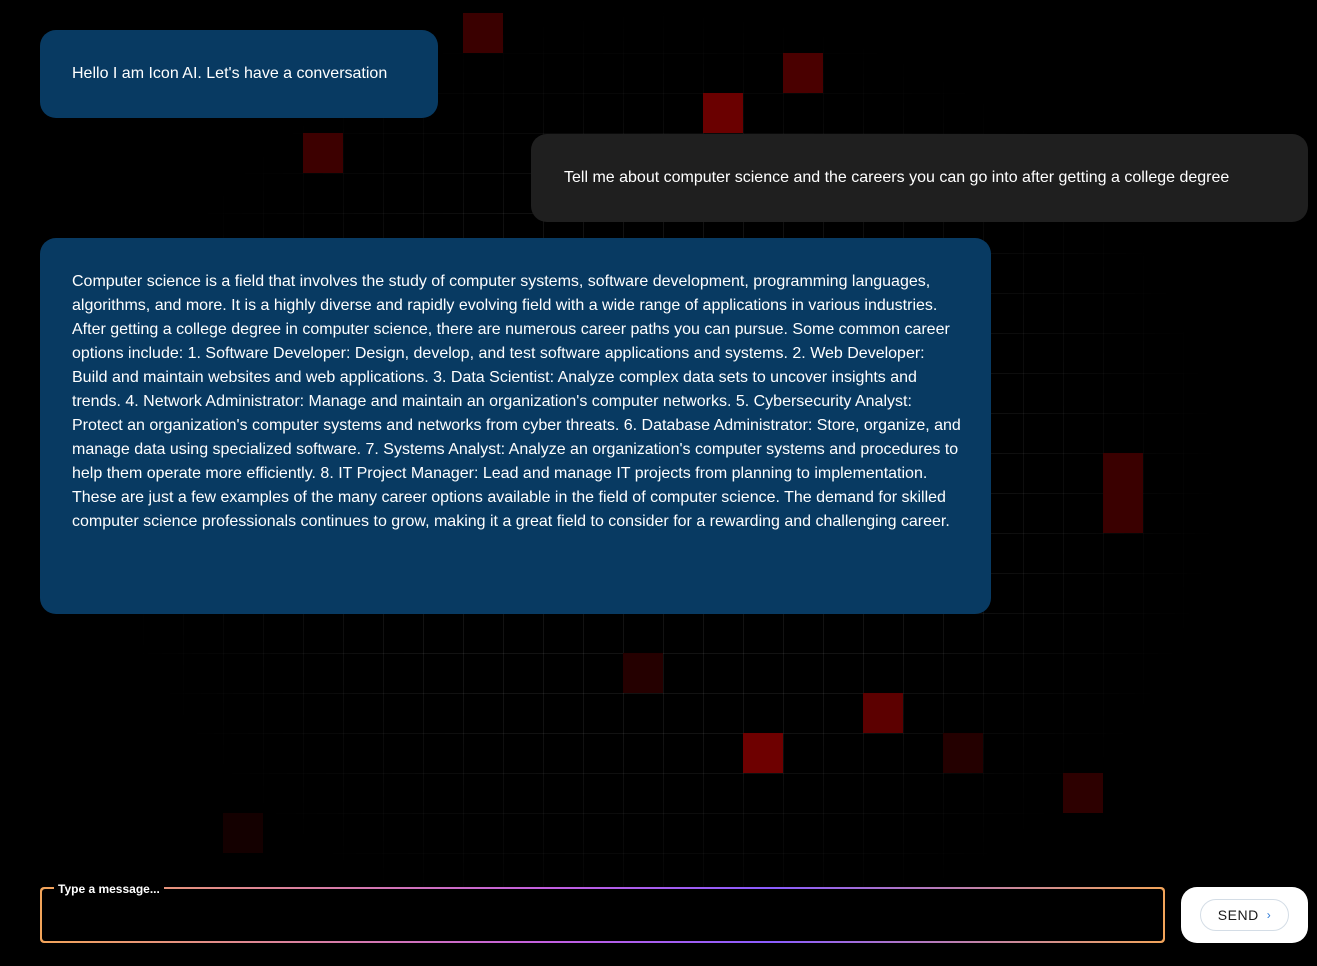 This screenshot has height=966, width=1317. I want to click on message-input-frame, so click(602, 915).